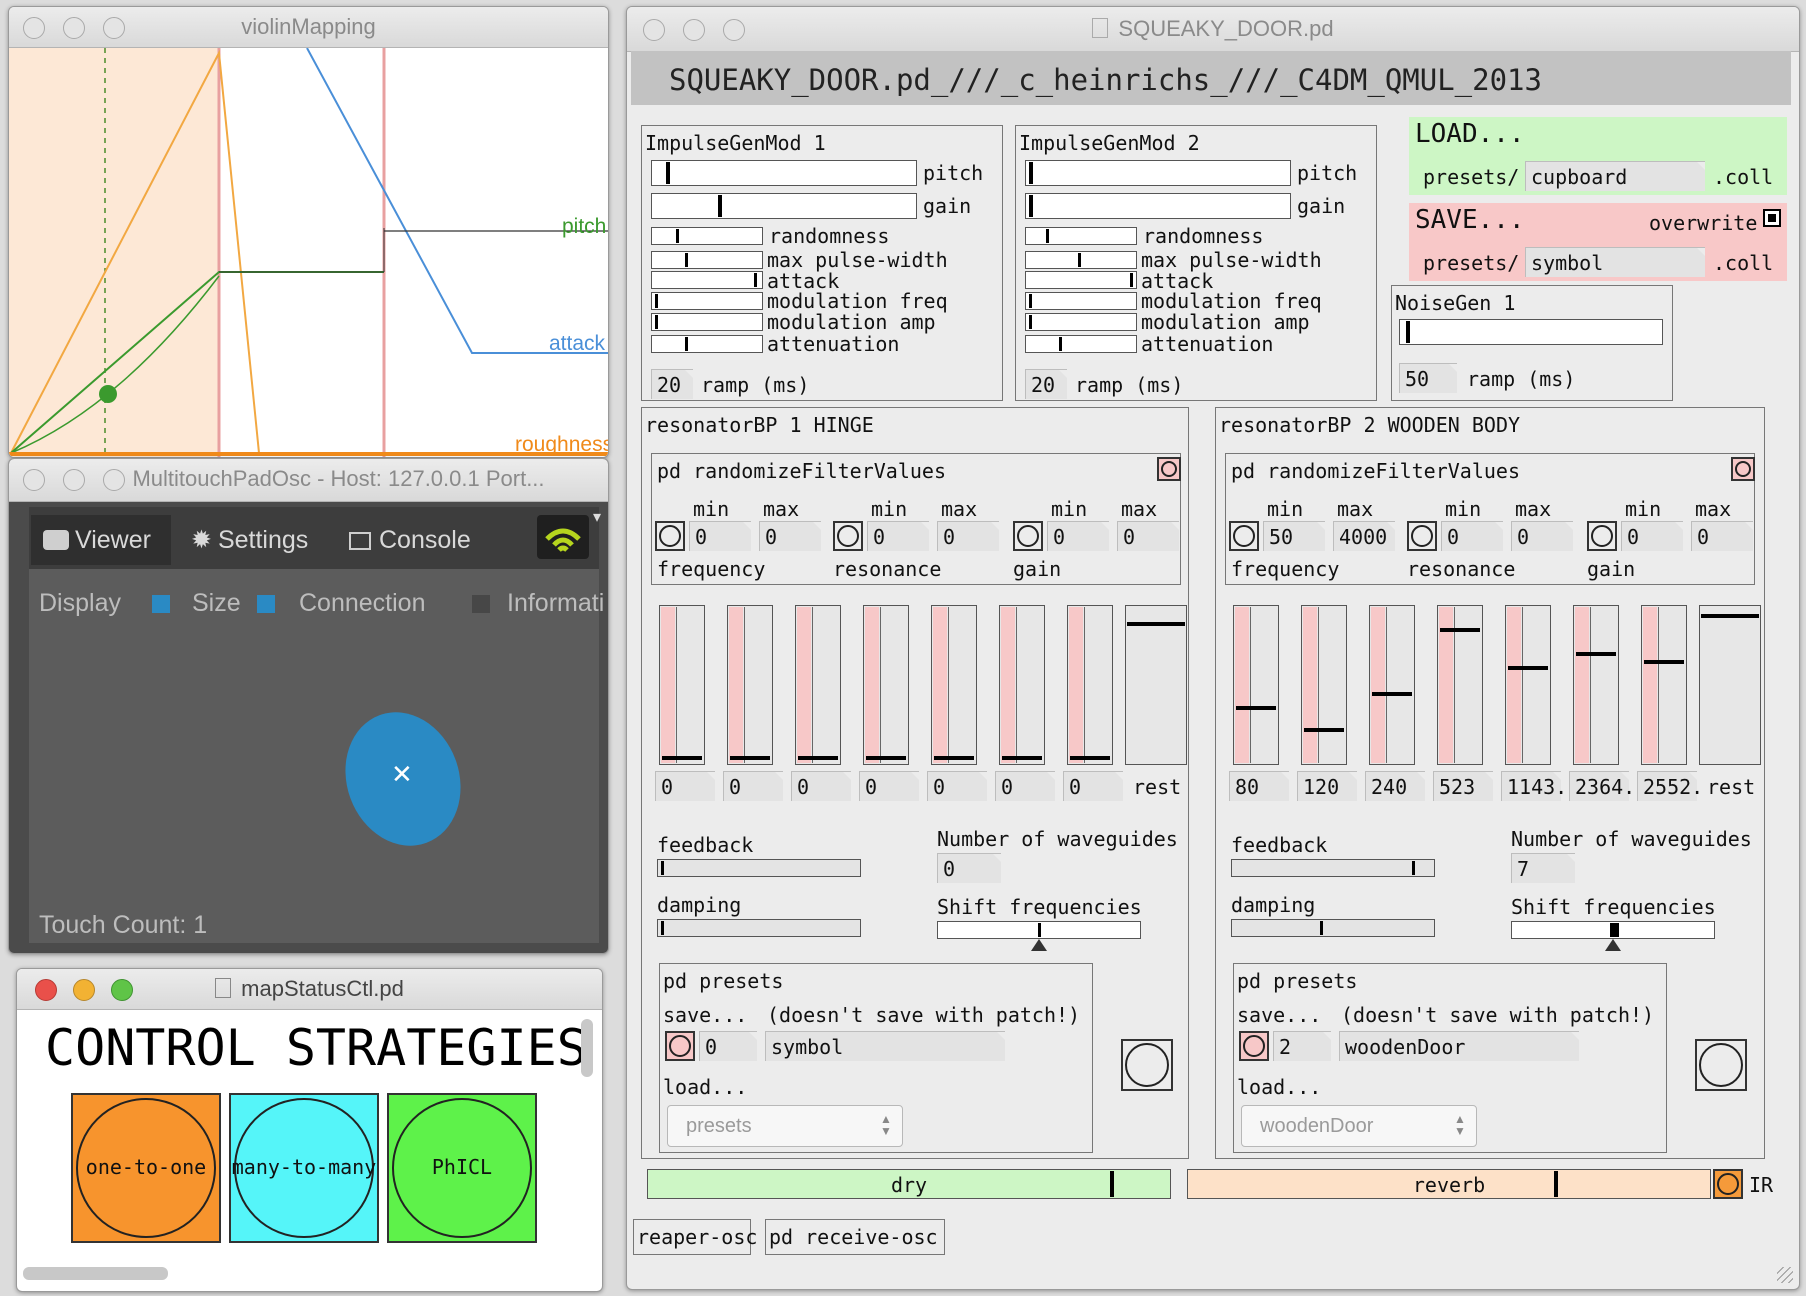 The height and width of the screenshot is (1296, 1806). I want to click on filter-value: 523, so click(1463, 786).